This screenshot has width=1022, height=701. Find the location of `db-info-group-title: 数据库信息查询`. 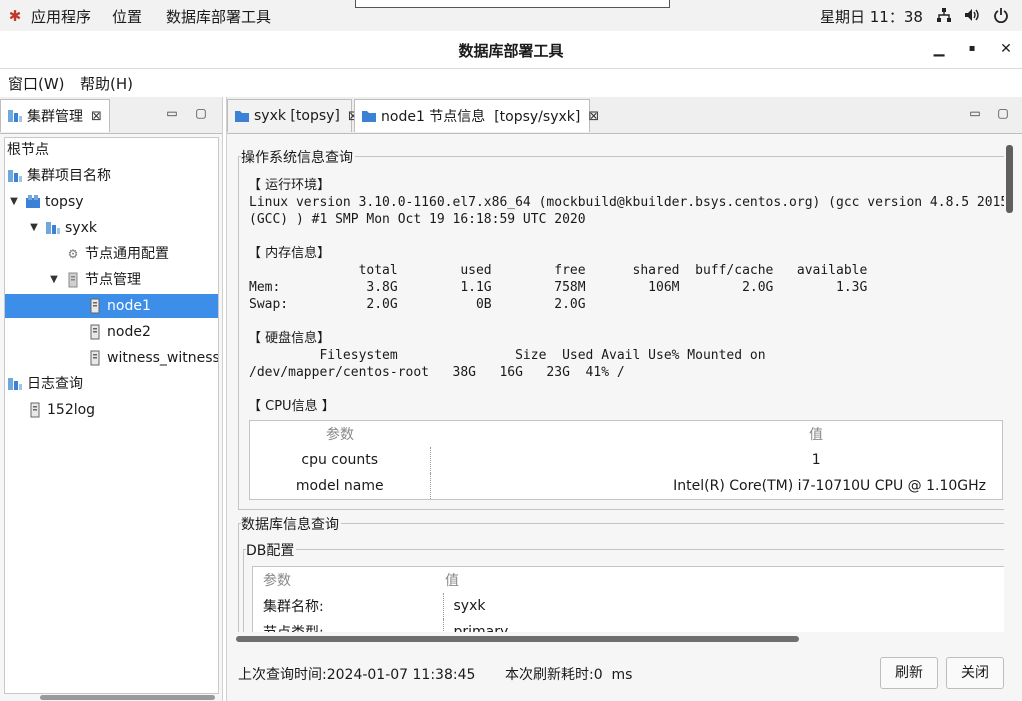

db-info-group-title: 数据库信息查询 is located at coordinates (291, 524).